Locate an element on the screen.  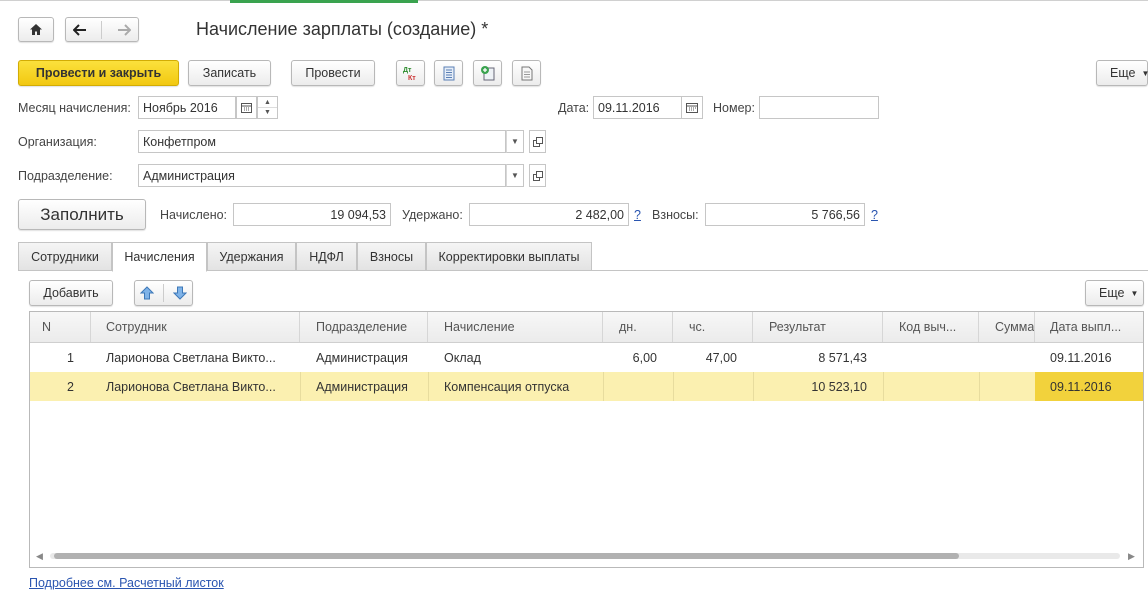
table-more-button: Еще ▼ is located at coordinates (1114, 293).